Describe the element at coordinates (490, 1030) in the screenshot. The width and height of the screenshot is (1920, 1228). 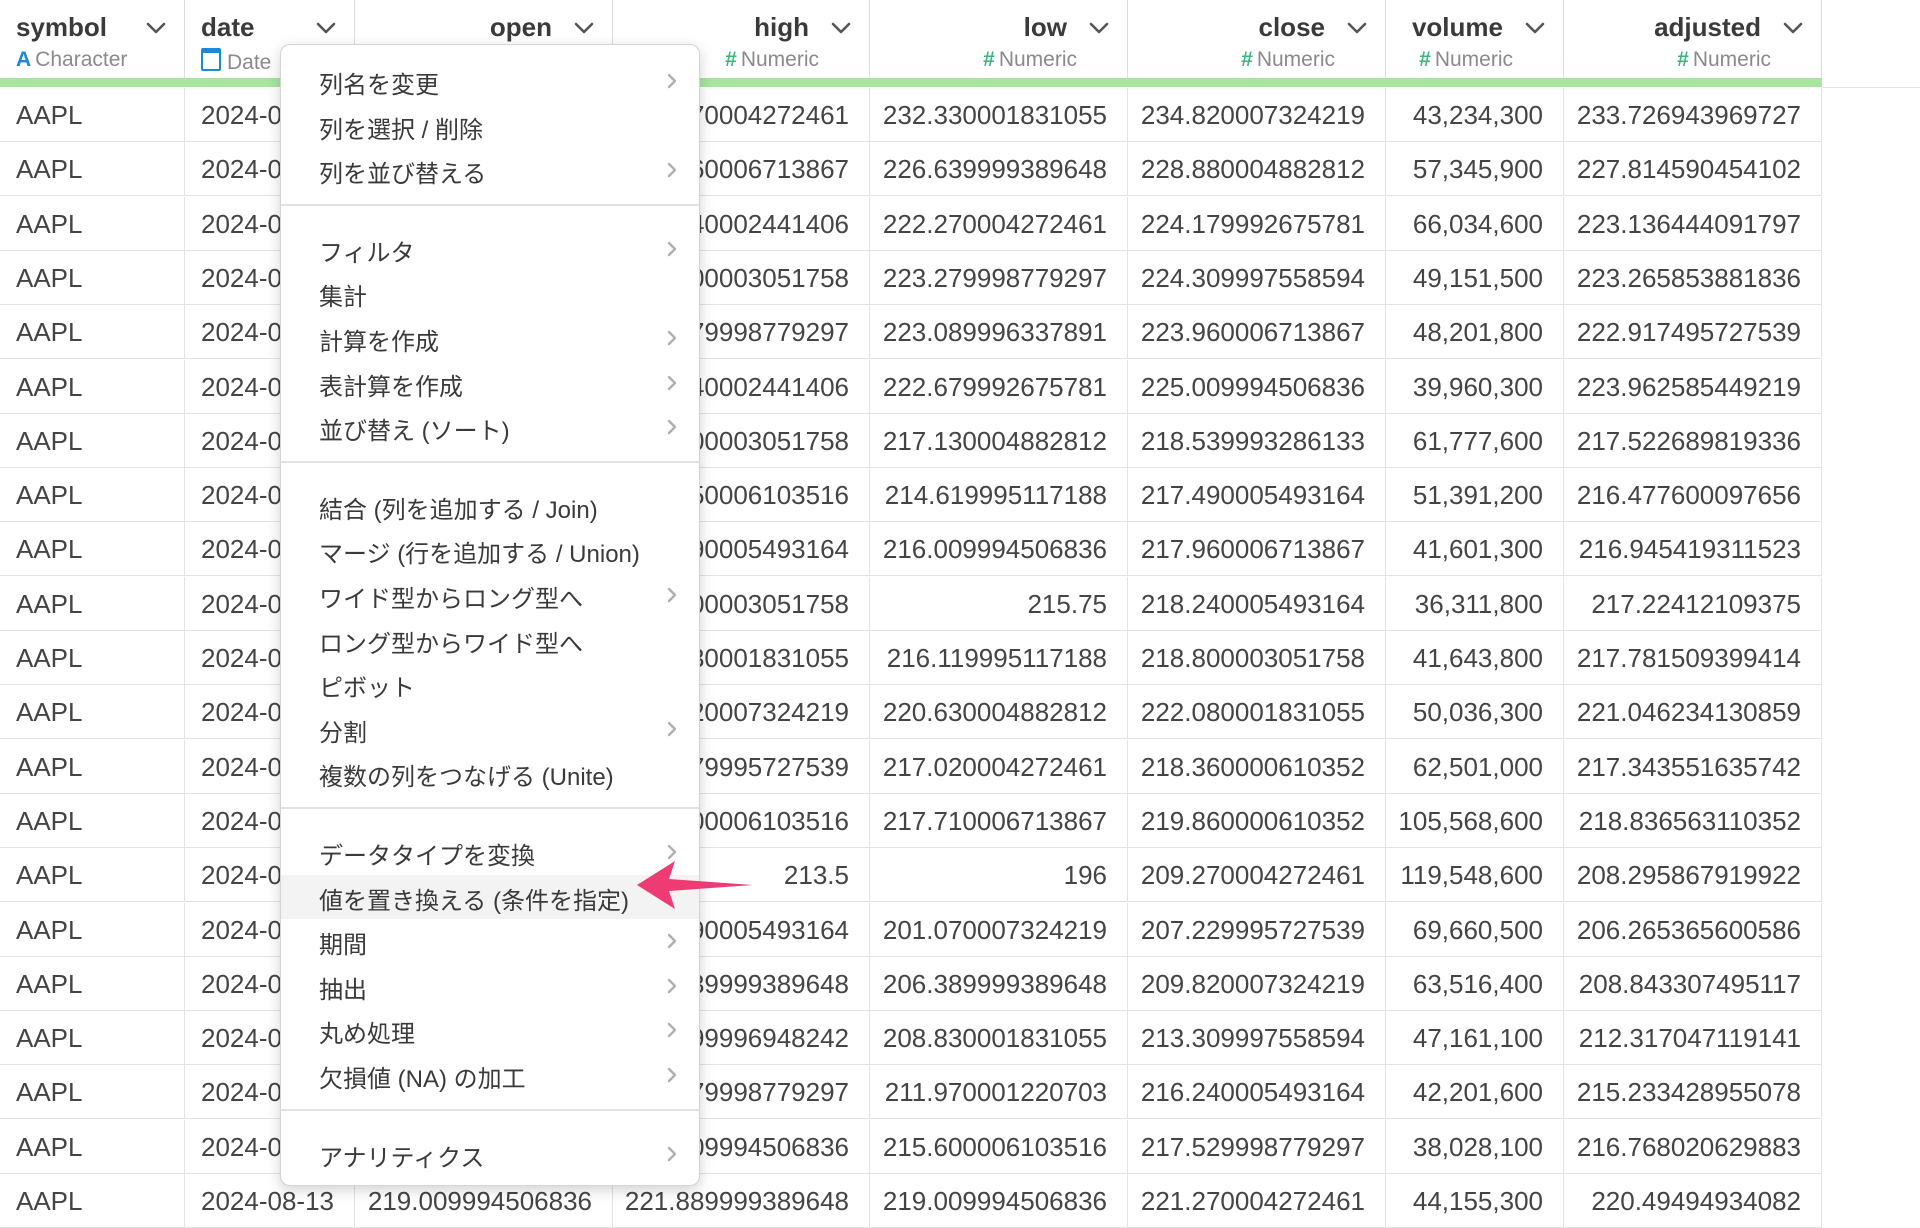
I see `menu-rounding: 丸め処理` at that location.